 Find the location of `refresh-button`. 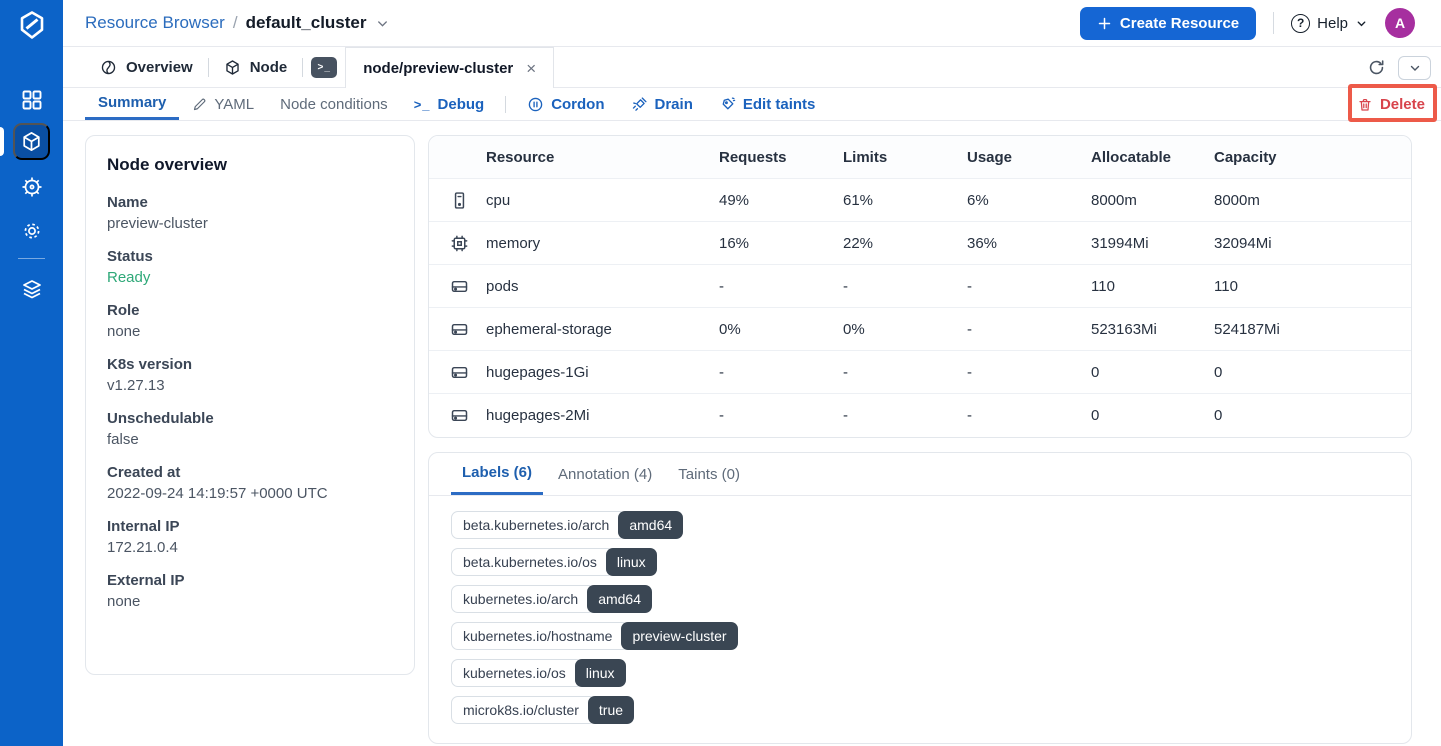

refresh-button is located at coordinates (1376, 67).